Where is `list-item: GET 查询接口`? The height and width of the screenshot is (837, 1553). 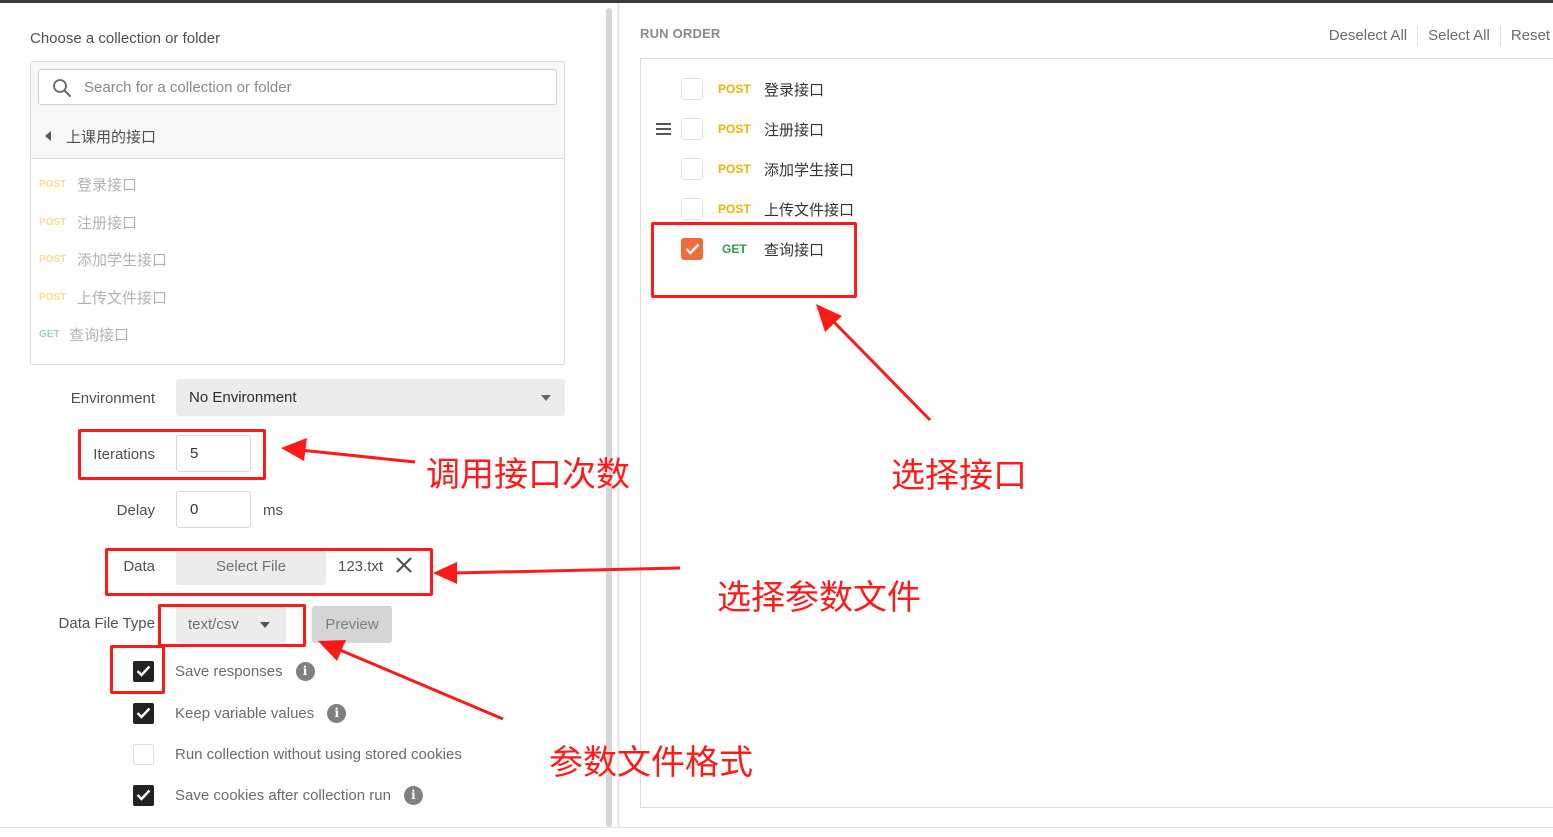 list-item: GET 查询接口 is located at coordinates (103, 335).